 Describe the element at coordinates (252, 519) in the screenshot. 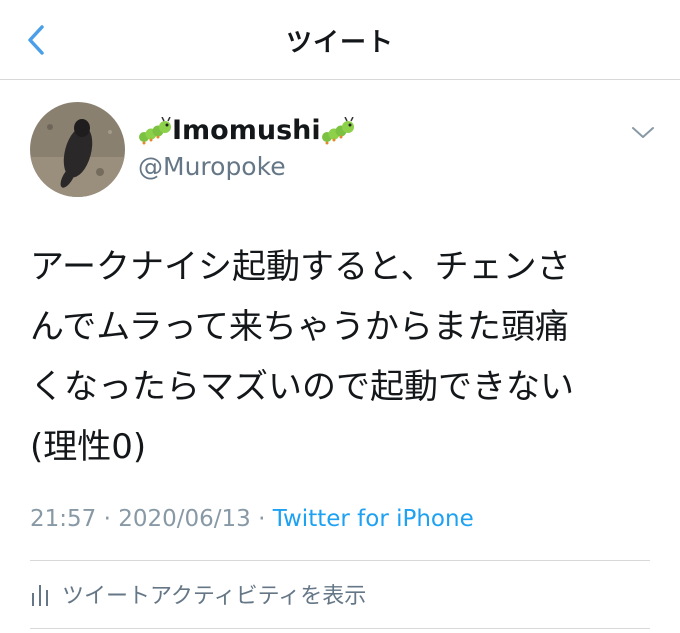

I see `tweet-metadata: 21:57 · 2020/06/13 · Twitter for iPhone` at that location.